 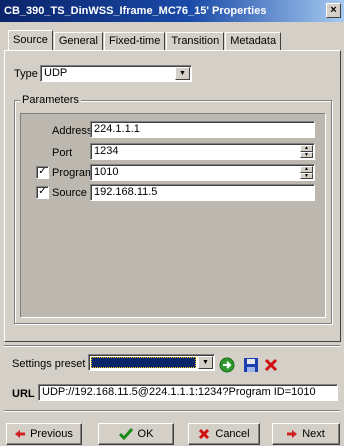 What do you see at coordinates (72, 131) in the screenshot?
I see `address-label: Address` at bounding box center [72, 131].